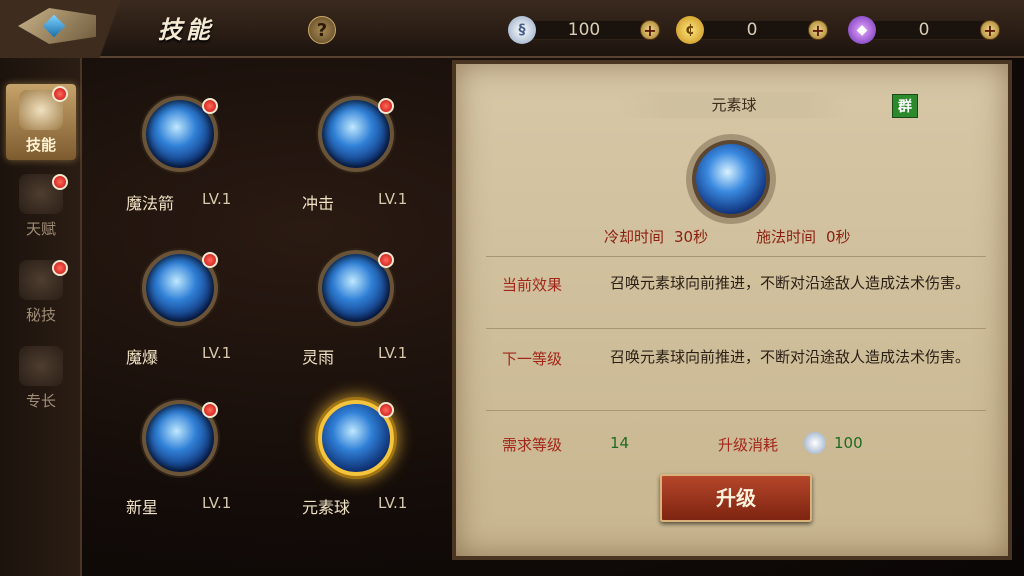 This screenshot has width=1024, height=576. Describe the element at coordinates (40, 229) in the screenshot. I see `nav-label: 天赋` at that location.